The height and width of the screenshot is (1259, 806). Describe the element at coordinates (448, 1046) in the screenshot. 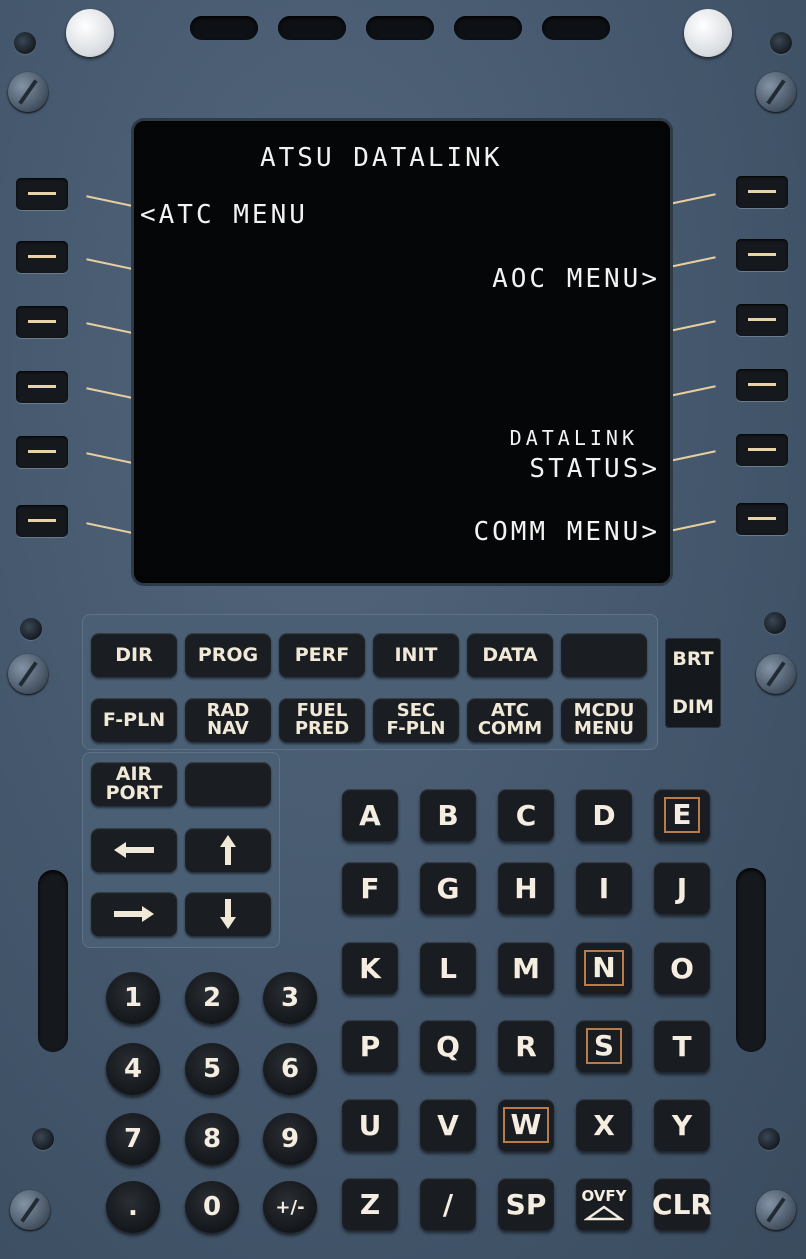

I see `key-q: Q` at that location.